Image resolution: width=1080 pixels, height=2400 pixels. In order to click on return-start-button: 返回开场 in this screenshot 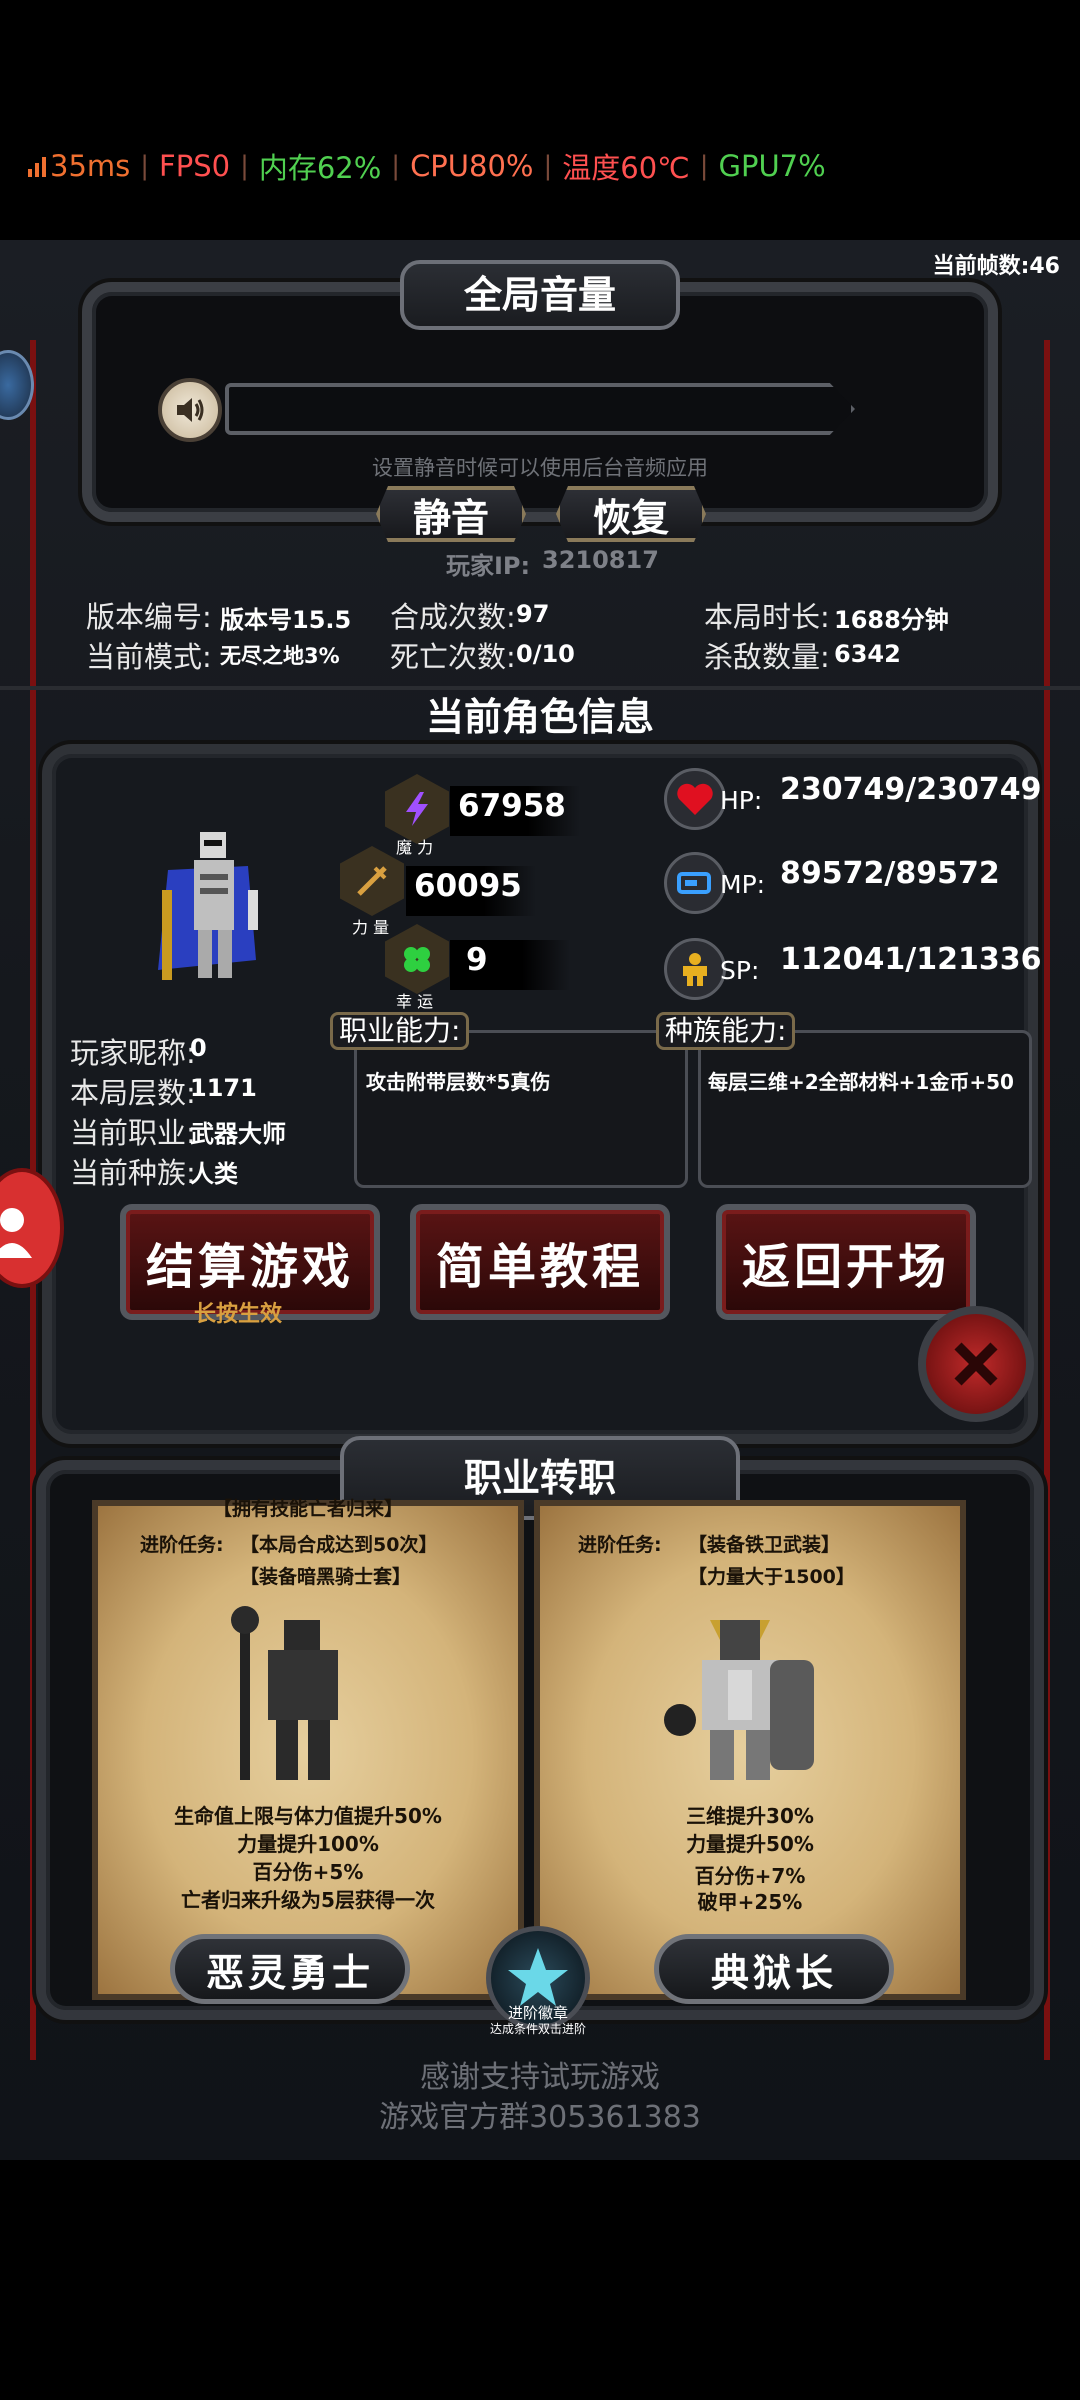, I will do `click(846, 1262)`.